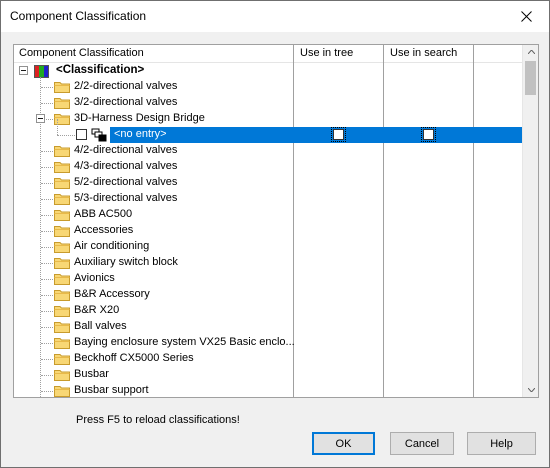  I want to click on scroll-down-button, so click(530, 390).